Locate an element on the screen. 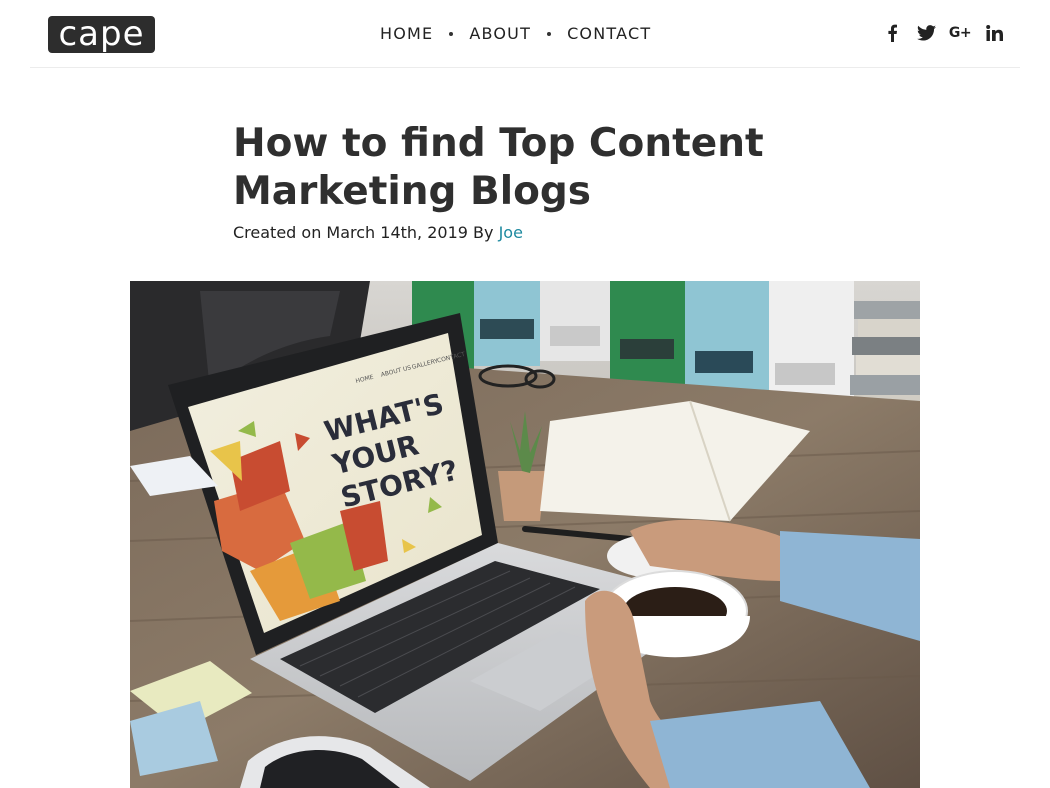 This screenshot has width=1050, height=788. google-plus-icon: G+ is located at coordinates (960, 33).